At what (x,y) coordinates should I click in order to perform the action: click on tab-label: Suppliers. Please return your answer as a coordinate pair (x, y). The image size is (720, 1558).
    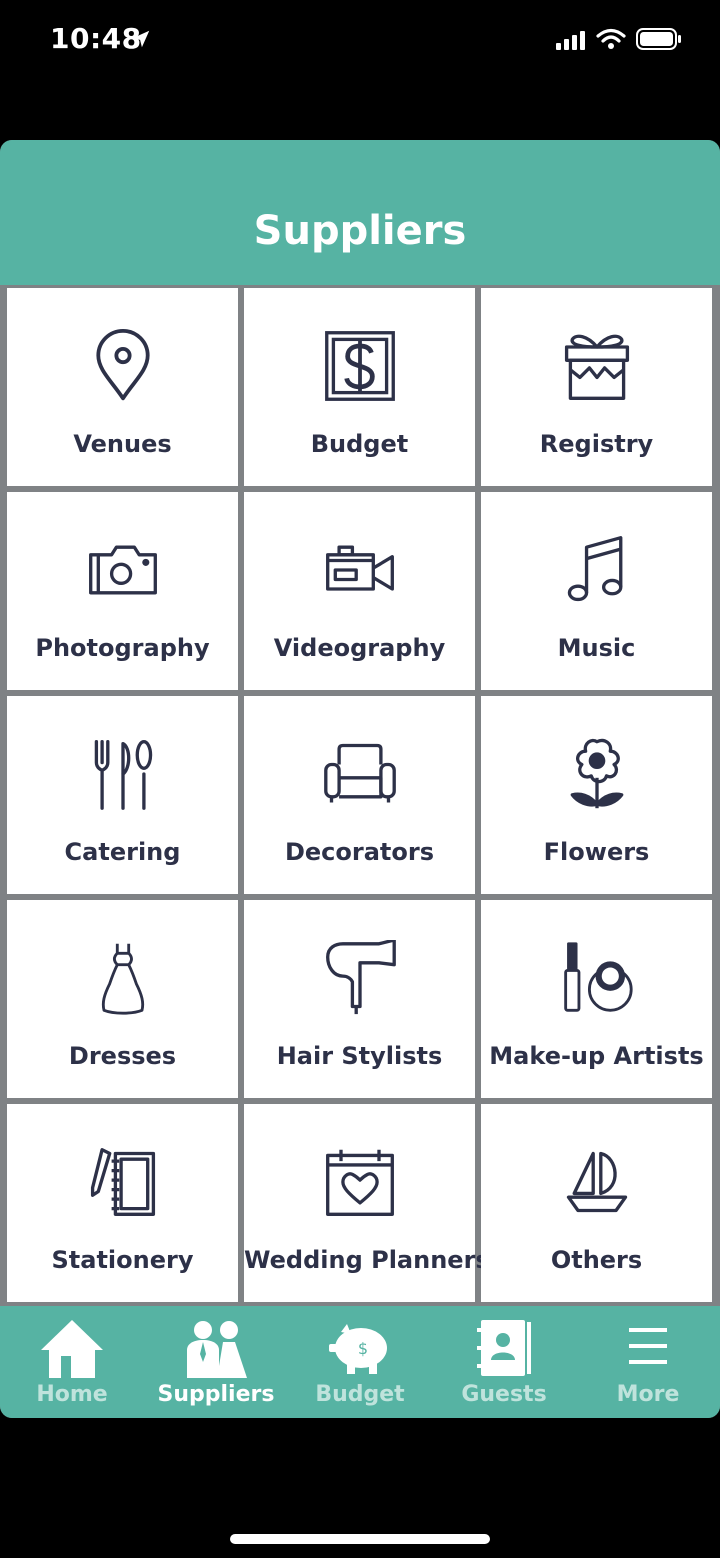
    Looking at the image, I should click on (216, 1394).